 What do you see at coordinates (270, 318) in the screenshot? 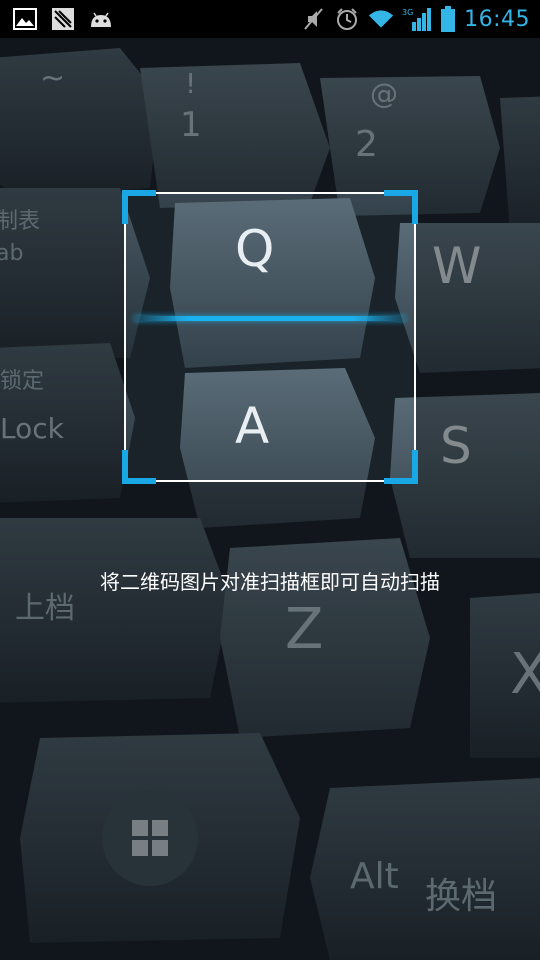
I see `scan-line` at bounding box center [270, 318].